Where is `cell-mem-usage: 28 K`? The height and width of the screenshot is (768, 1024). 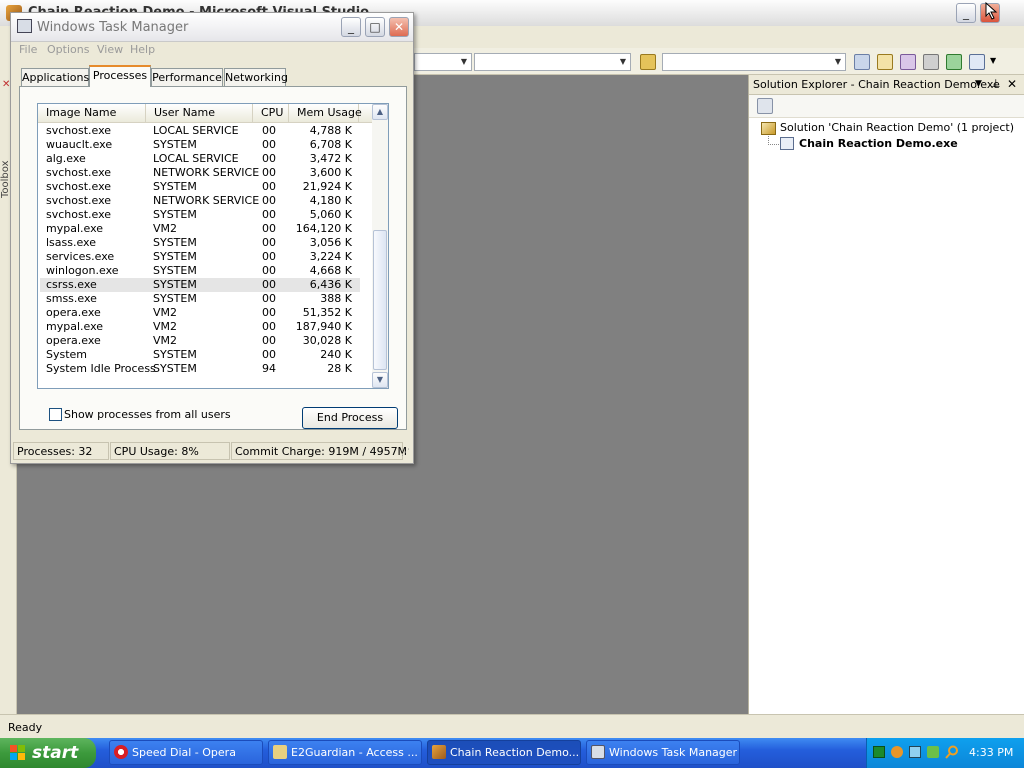 cell-mem-usage: 28 K is located at coordinates (339, 368).